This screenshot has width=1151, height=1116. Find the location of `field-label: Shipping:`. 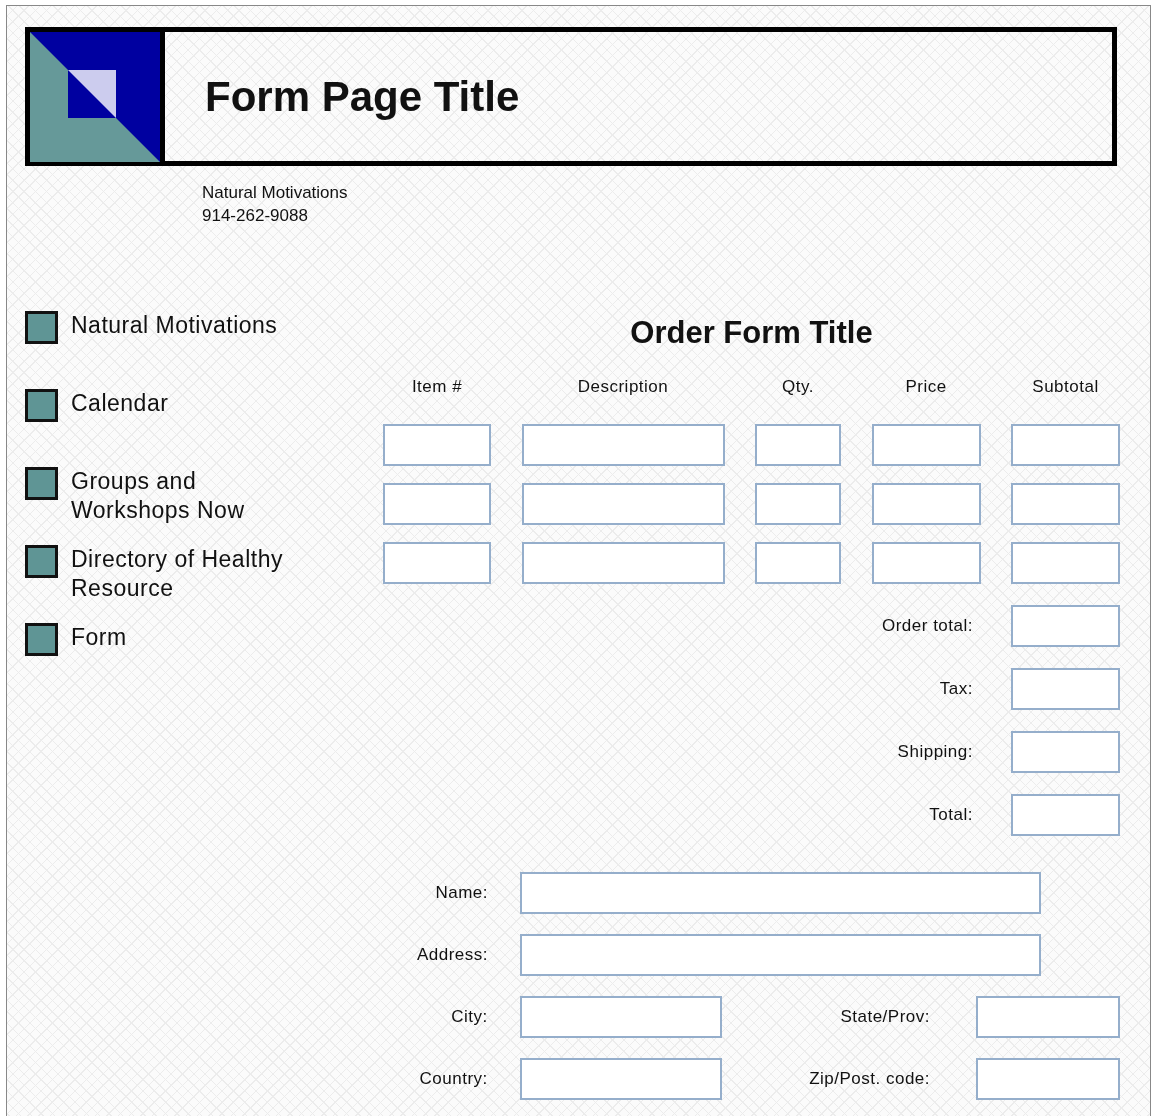

field-label: Shipping: is located at coordinates (935, 752).